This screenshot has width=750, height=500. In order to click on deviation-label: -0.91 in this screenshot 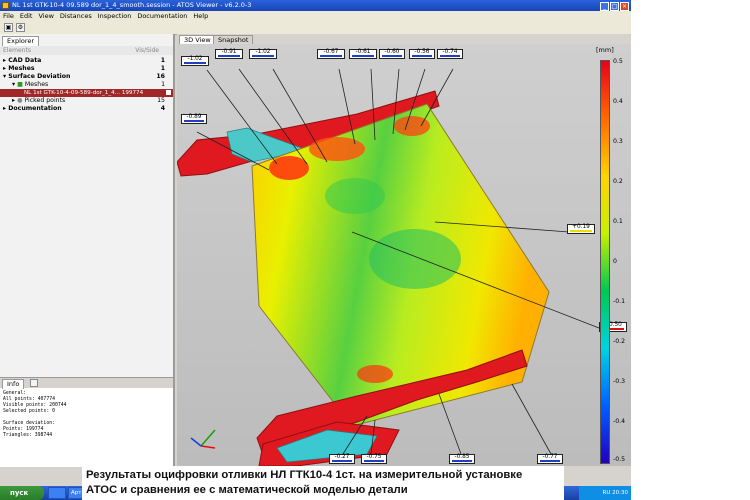, I will do `click(229, 54)`.